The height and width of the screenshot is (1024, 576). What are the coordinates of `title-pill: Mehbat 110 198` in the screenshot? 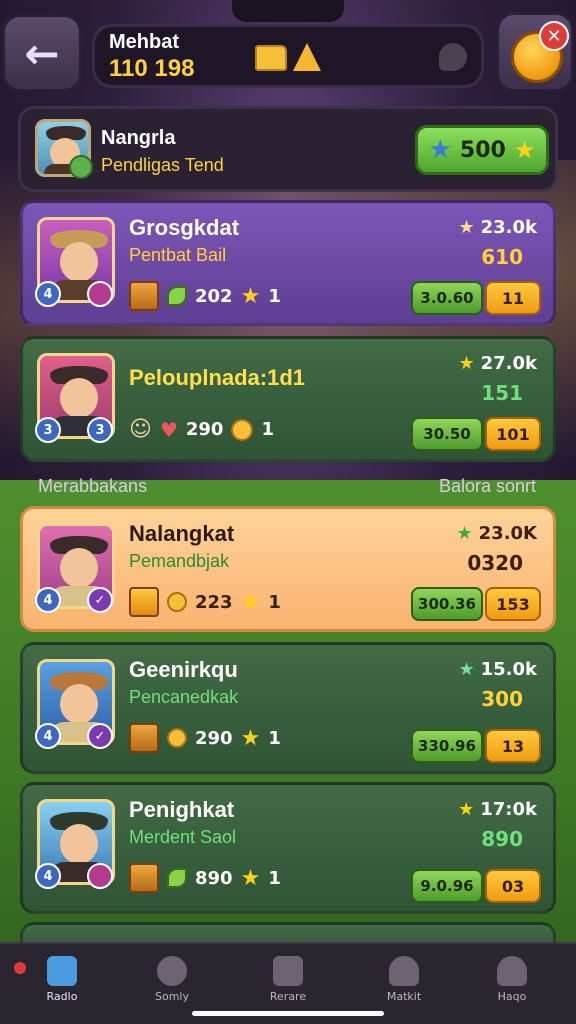 It's located at (288, 56).